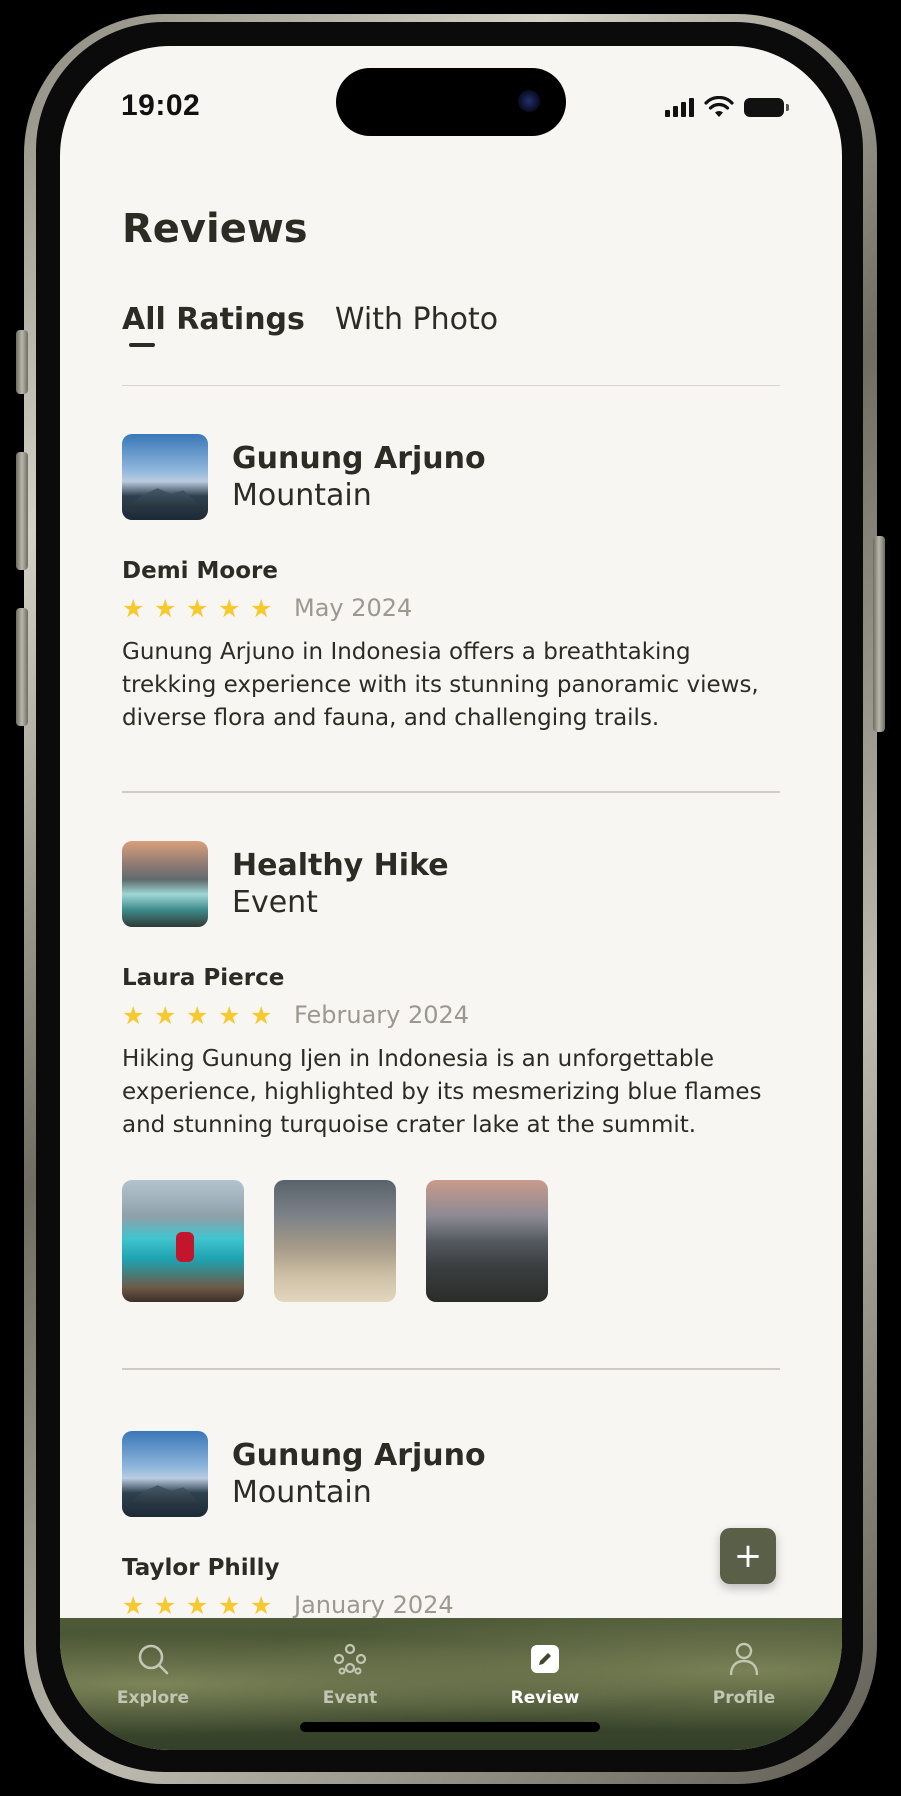  Describe the element at coordinates (215, 229) in the screenshot. I see `page-title: Reviews` at that location.